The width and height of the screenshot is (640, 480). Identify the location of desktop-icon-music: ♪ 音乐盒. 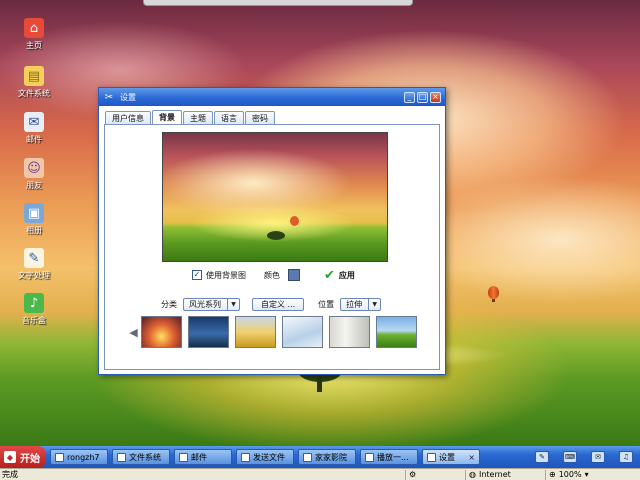
(34, 309).